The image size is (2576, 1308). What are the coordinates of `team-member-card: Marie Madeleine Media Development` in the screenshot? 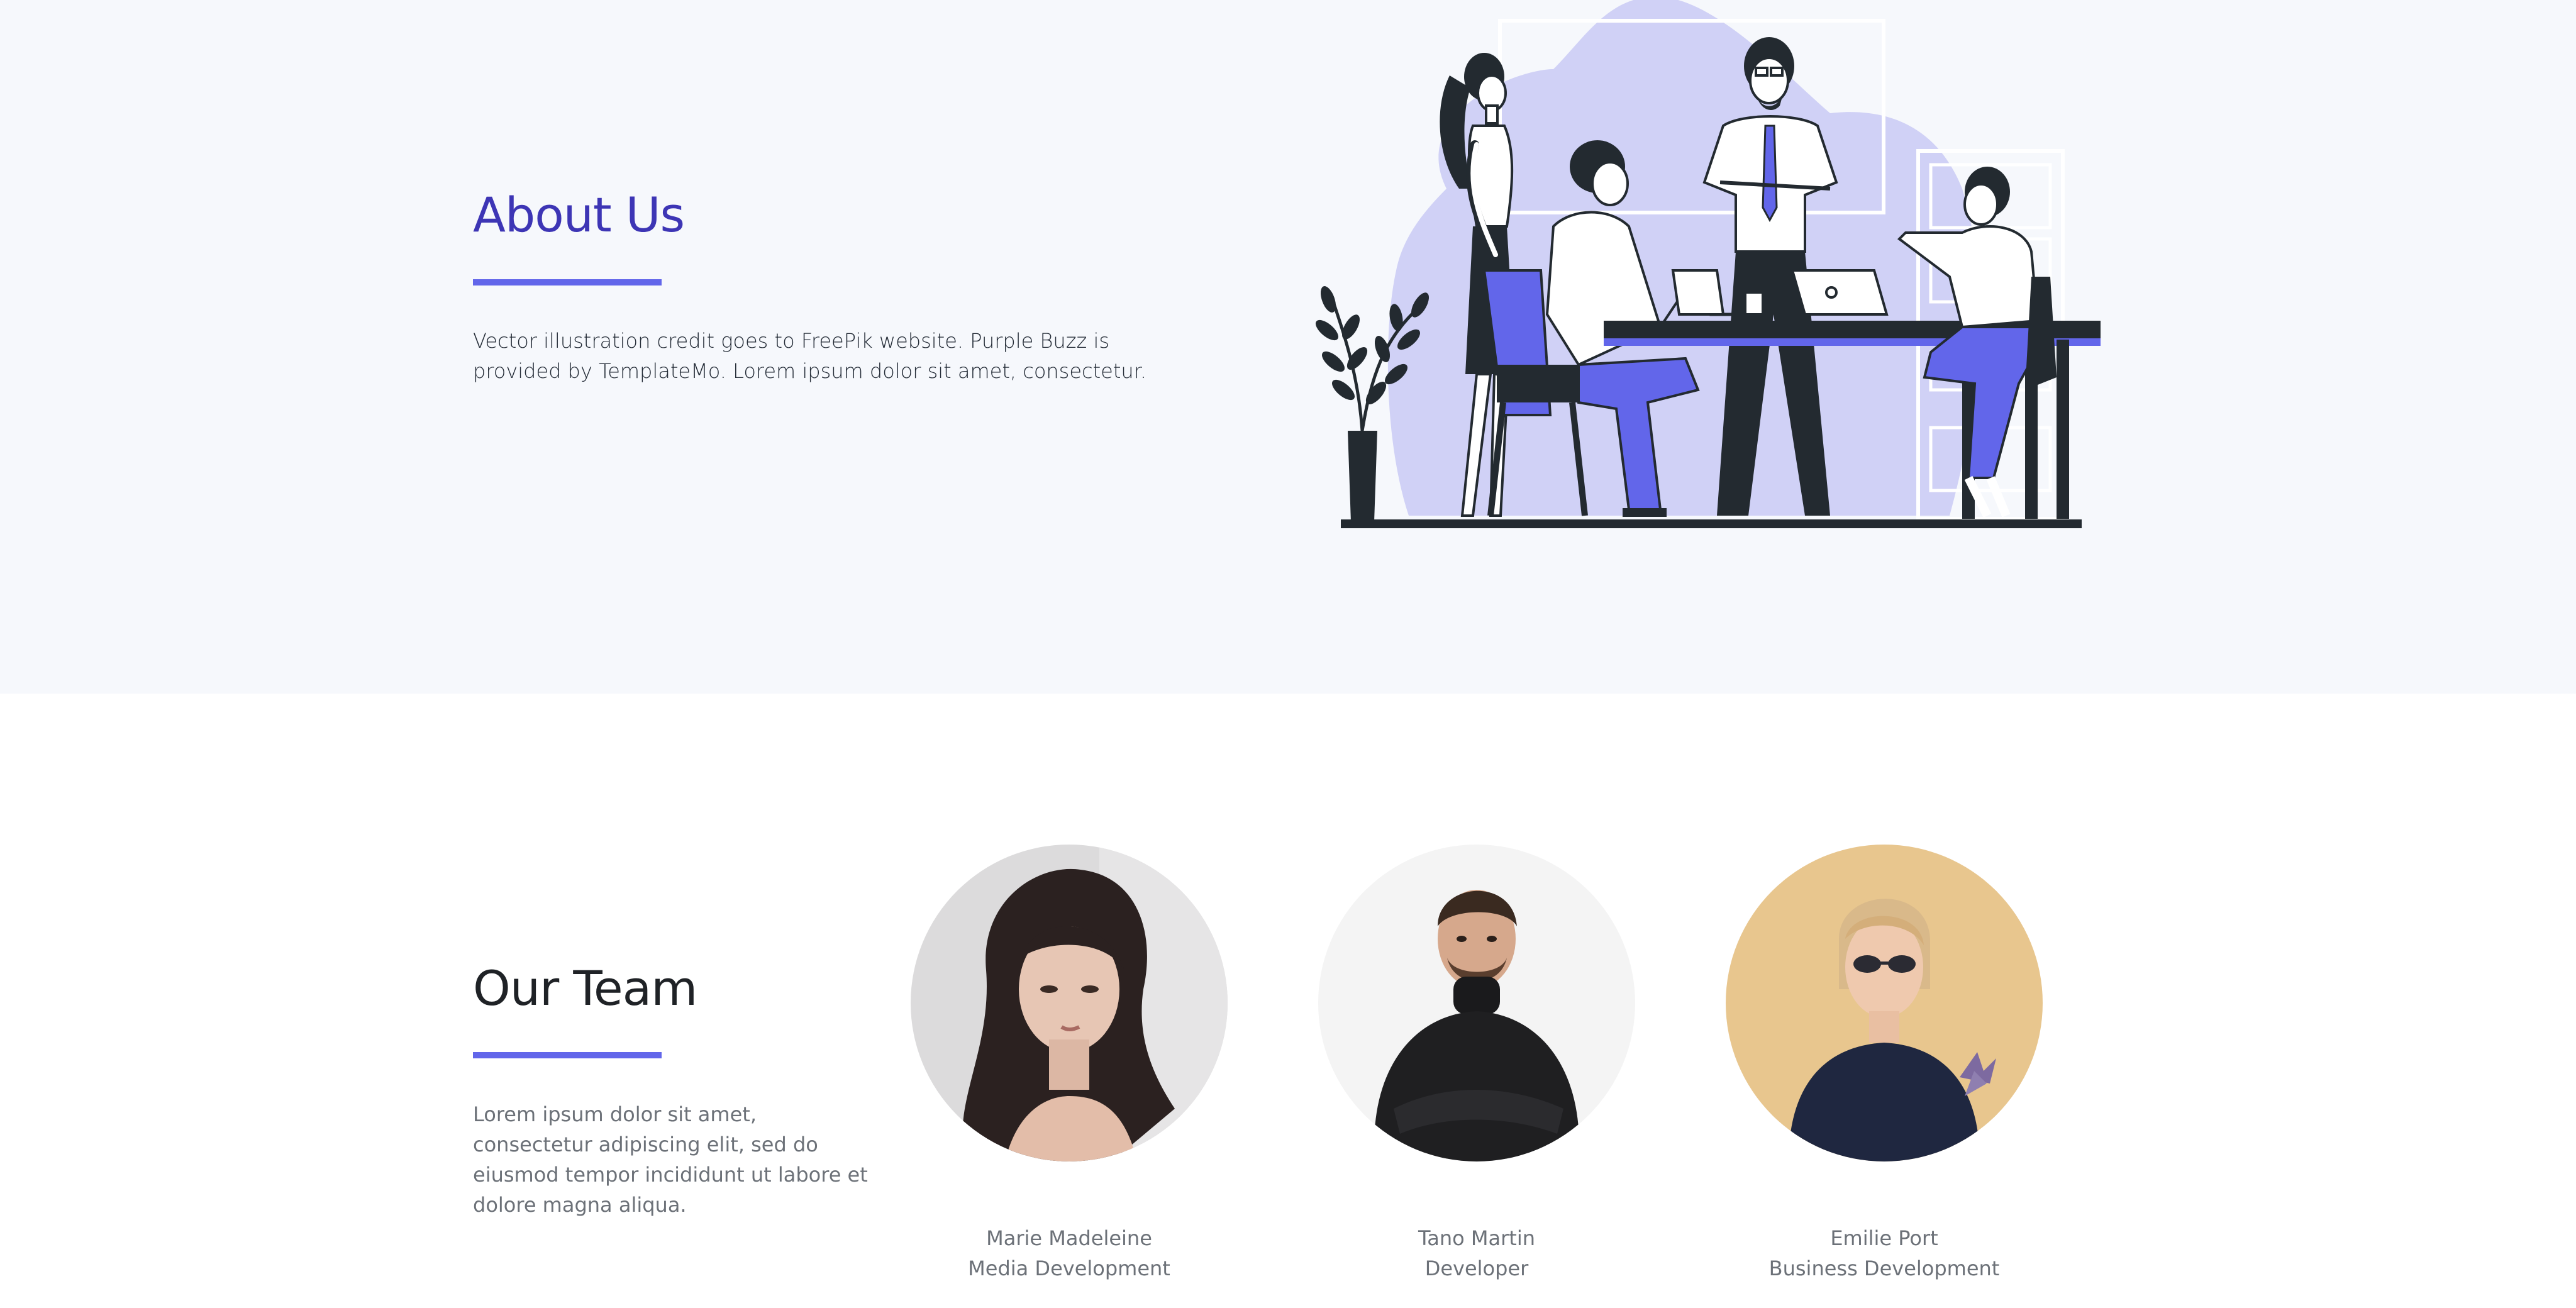 It's located at (1069, 1064).